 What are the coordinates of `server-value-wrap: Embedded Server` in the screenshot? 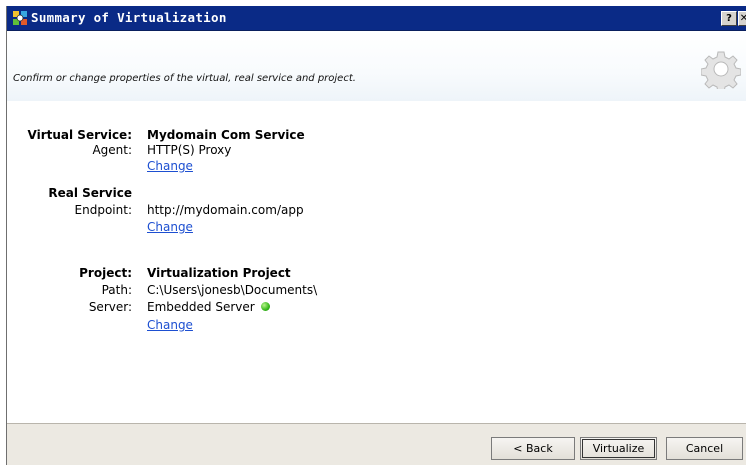 It's located at (208, 307).